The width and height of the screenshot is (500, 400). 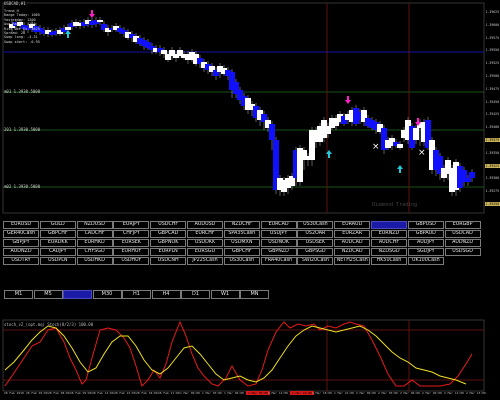 I want to click on symbol-button-eurusd: EURUSD, so click(x=21, y=225).